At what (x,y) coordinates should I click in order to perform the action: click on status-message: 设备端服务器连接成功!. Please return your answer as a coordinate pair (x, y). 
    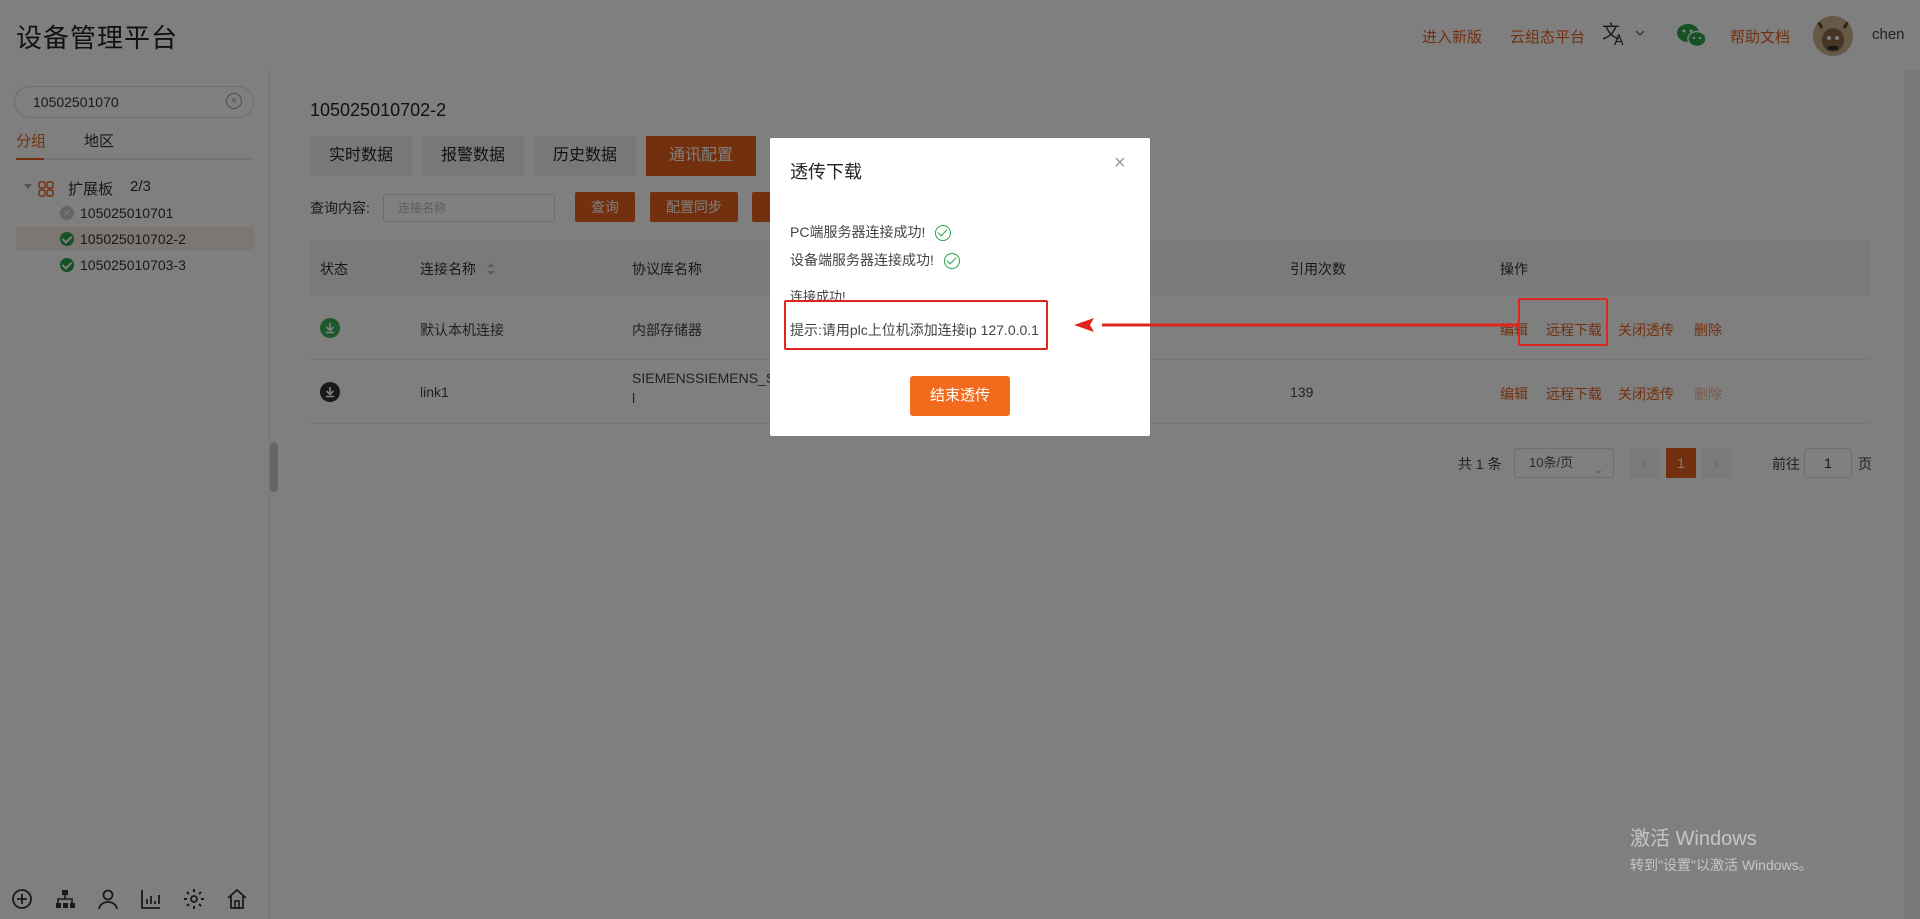
    Looking at the image, I should click on (862, 260).